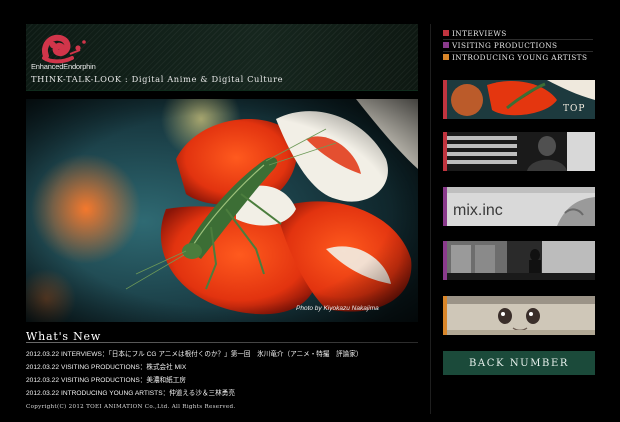 Image resolution: width=620 pixels, height=422 pixels. I want to click on nav-item-visiting-productions: VISITING PRODUCTIONS, so click(515, 45).